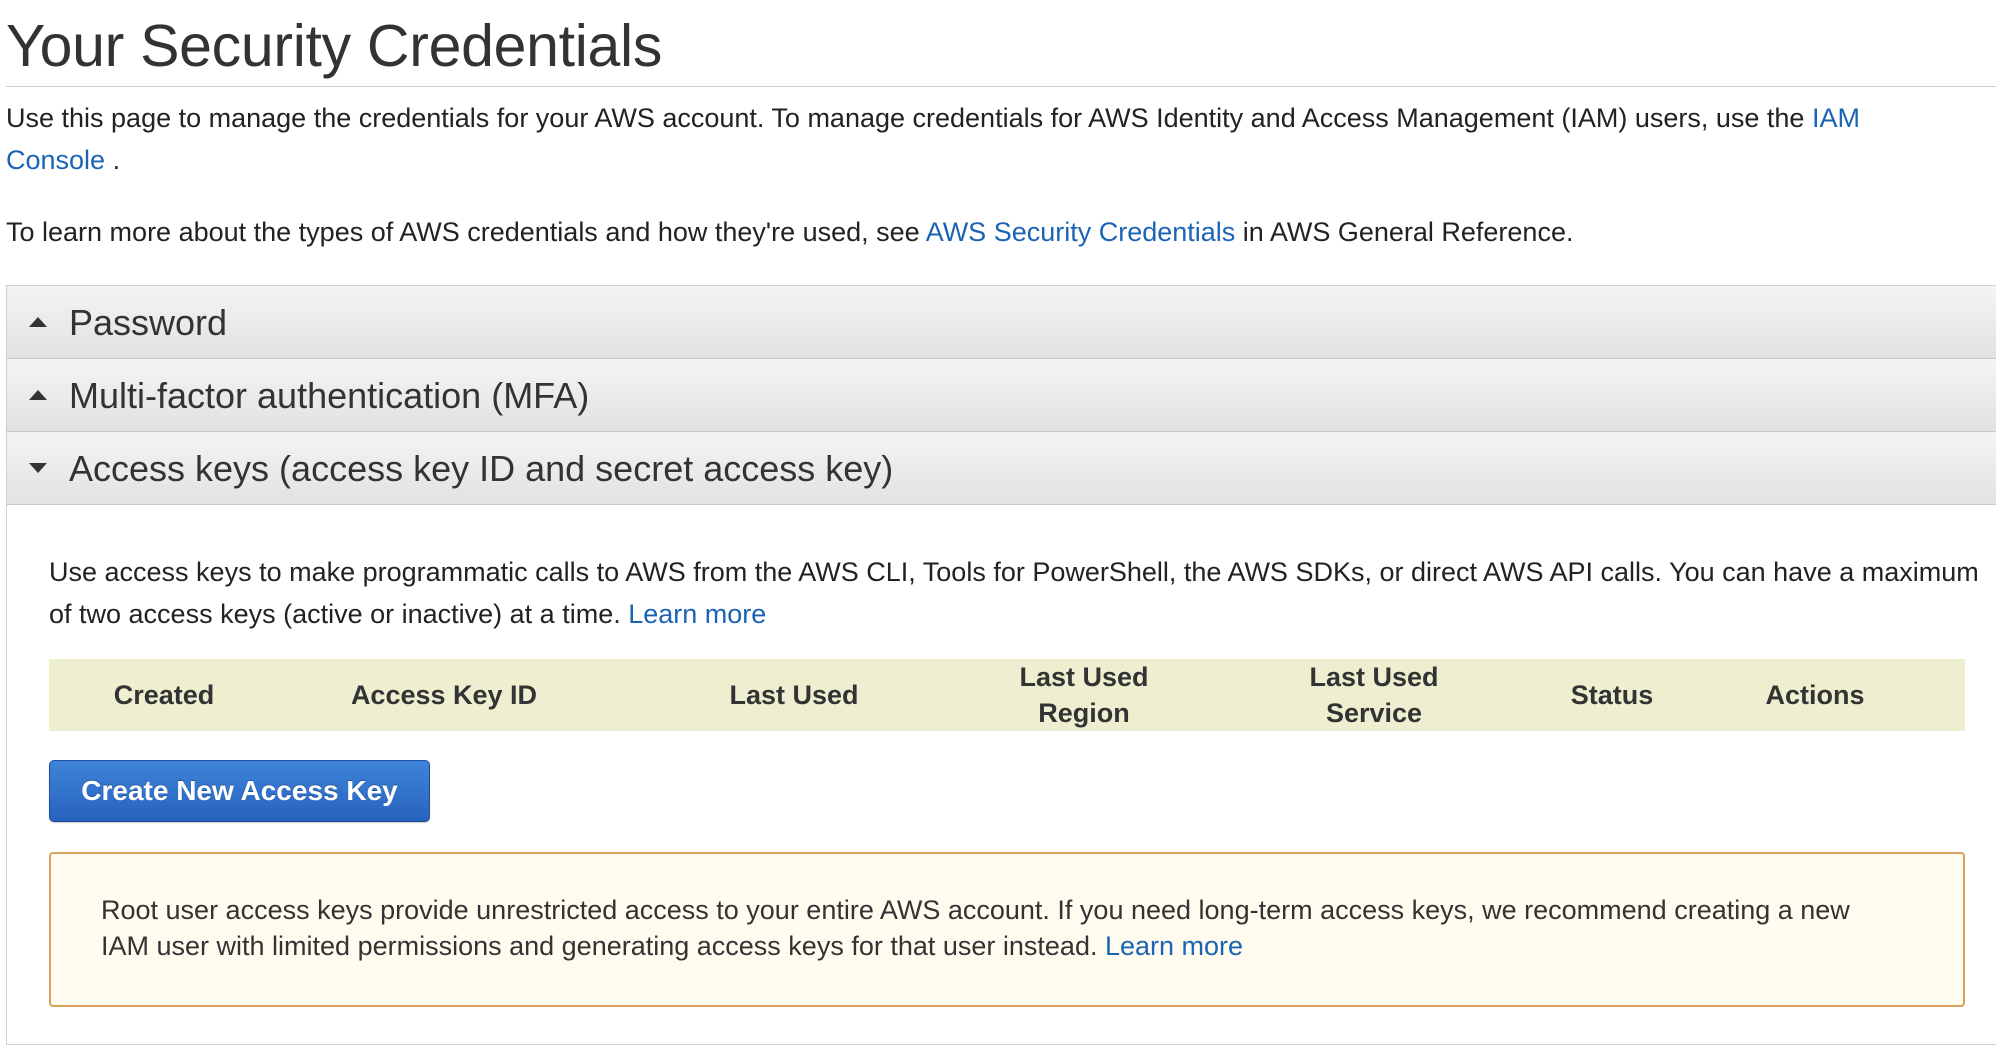  Describe the element at coordinates (1815, 695) in the screenshot. I see `column-header-actions: Actions` at that location.